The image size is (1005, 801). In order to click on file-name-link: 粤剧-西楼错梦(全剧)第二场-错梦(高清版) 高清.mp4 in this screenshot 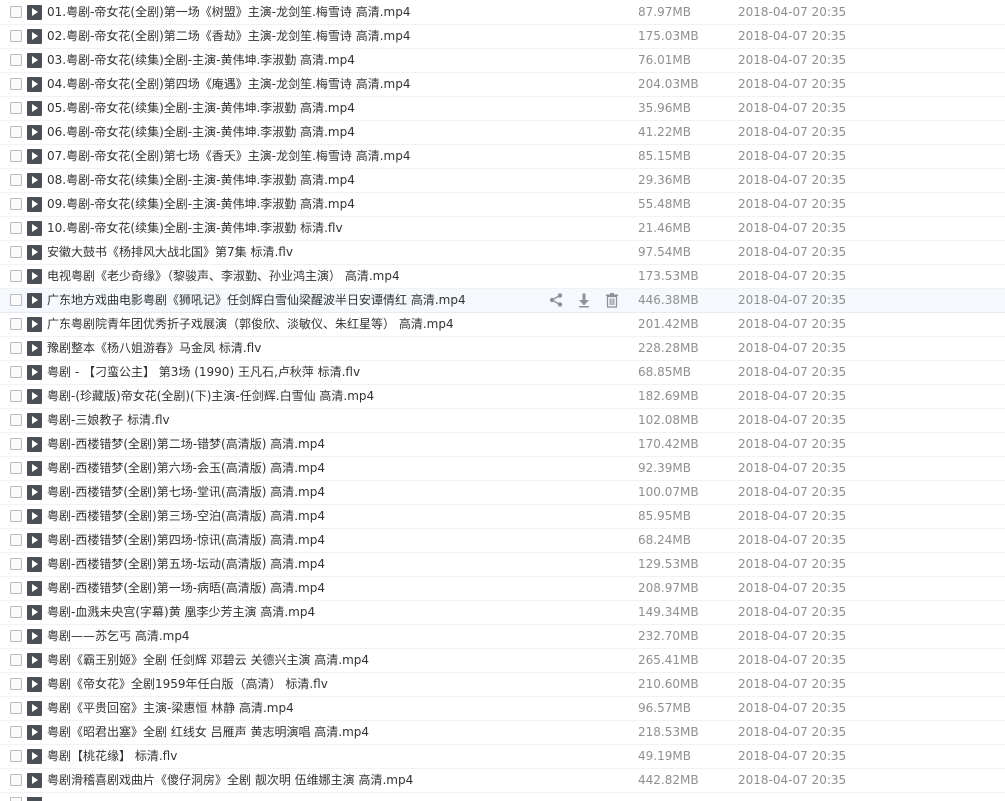, I will do `click(186, 444)`.